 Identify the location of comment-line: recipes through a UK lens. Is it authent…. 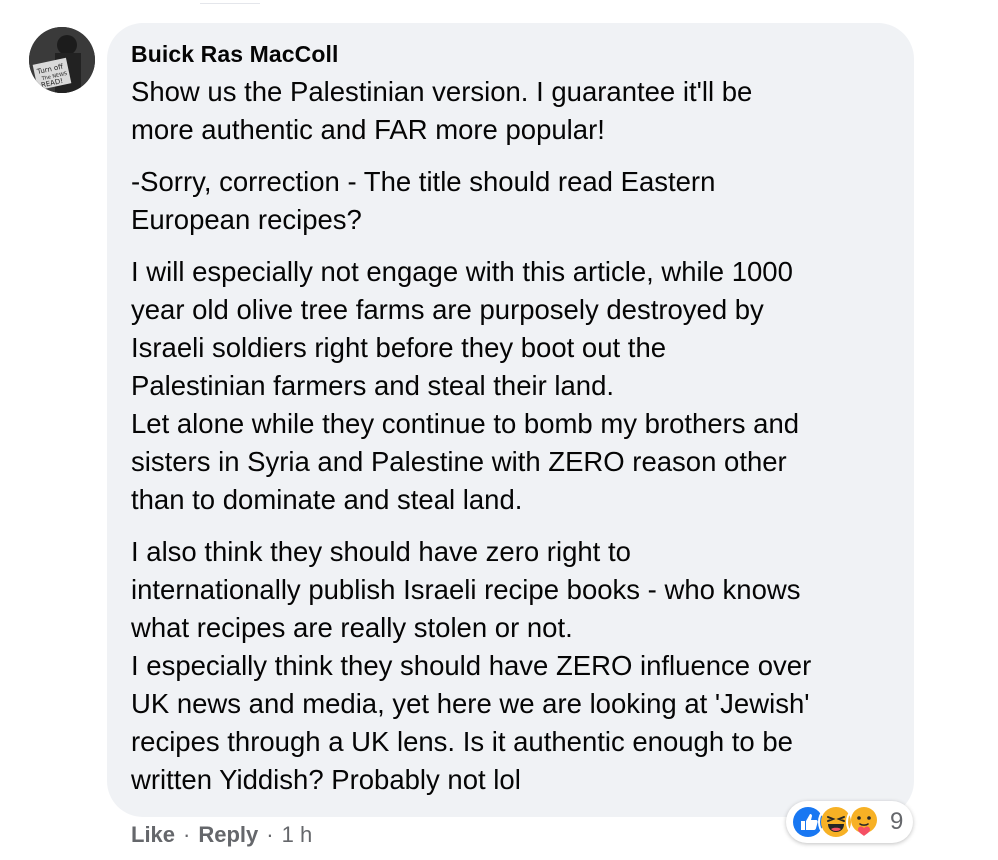
(462, 741).